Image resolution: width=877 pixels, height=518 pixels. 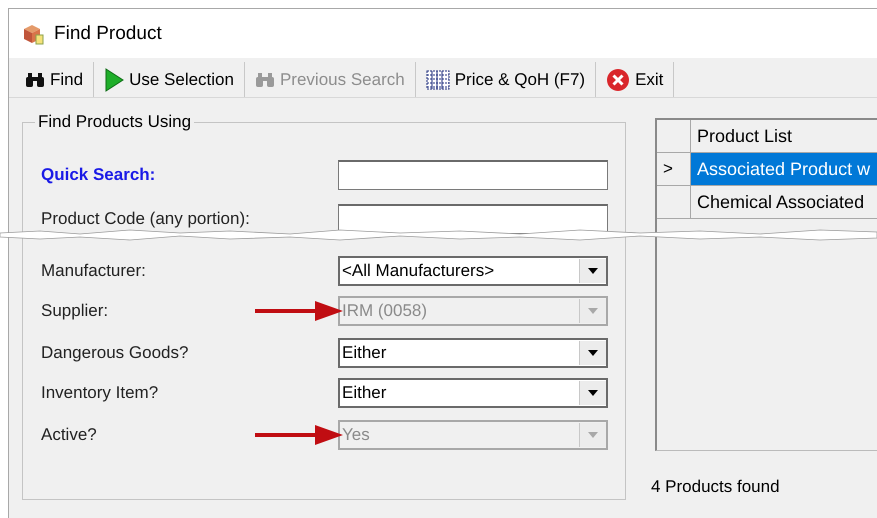 What do you see at coordinates (33, 33) in the screenshot?
I see `box-icon` at bounding box center [33, 33].